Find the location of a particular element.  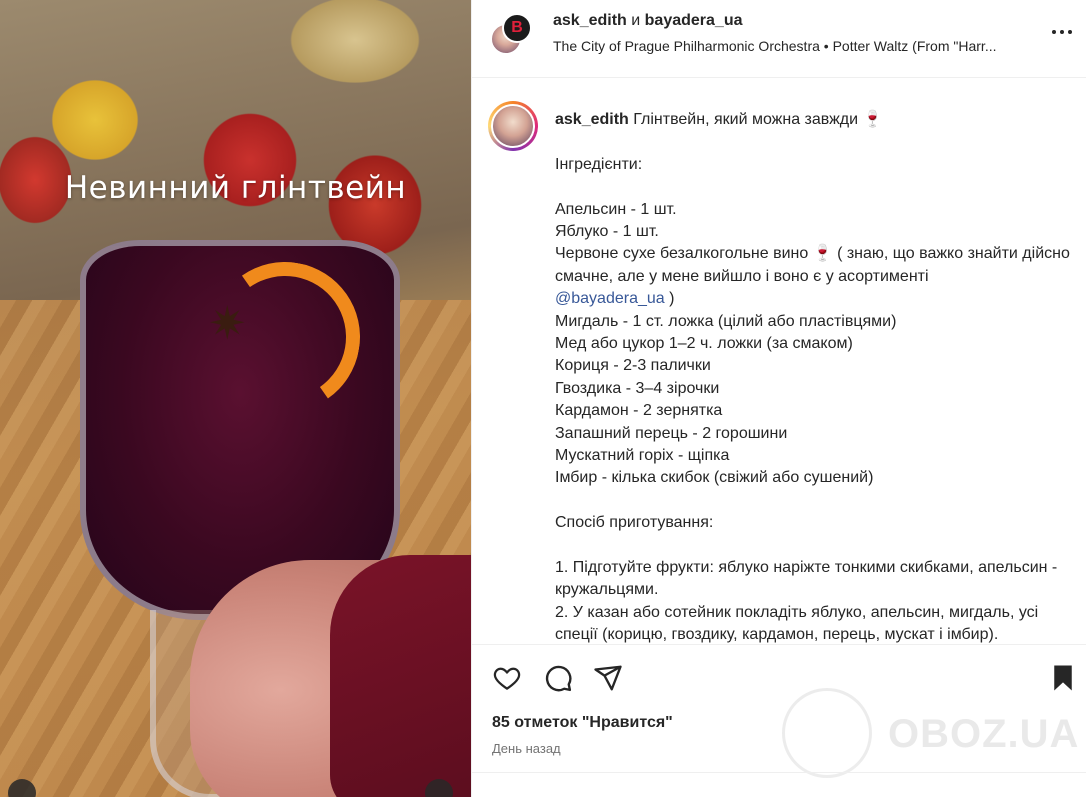

caption-line: Мускатний горіх - щіпка is located at coordinates (642, 456).